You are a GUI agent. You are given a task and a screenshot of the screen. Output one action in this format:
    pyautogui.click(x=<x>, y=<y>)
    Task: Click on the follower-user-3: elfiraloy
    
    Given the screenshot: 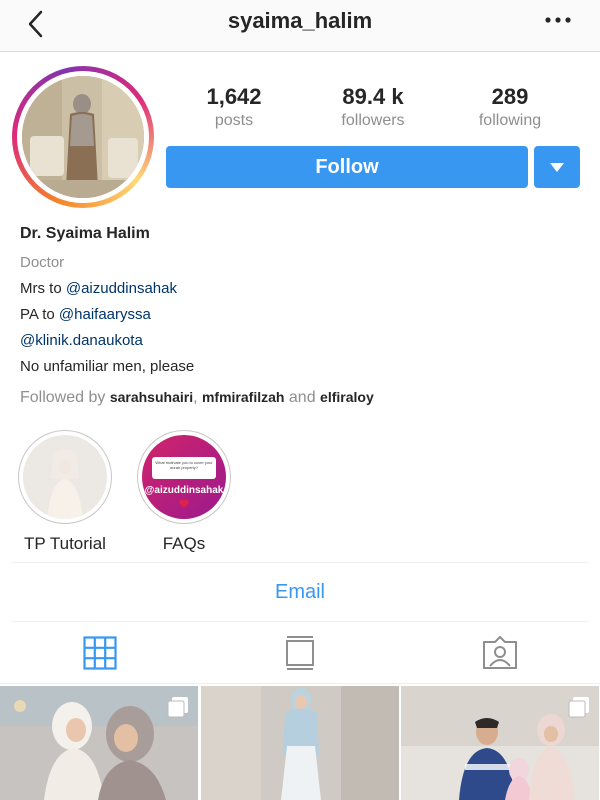 What is the action you would take?
    pyautogui.click(x=347, y=397)
    